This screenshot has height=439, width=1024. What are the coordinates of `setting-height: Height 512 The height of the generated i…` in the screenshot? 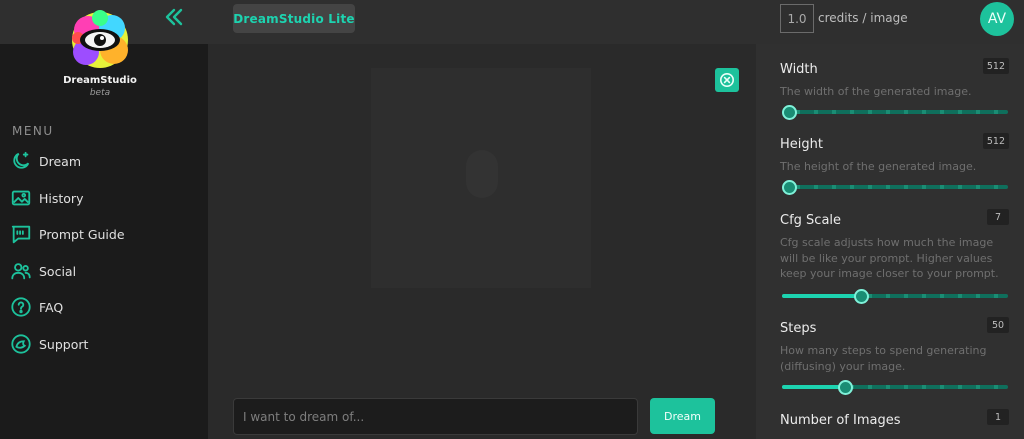 It's located at (894, 164).